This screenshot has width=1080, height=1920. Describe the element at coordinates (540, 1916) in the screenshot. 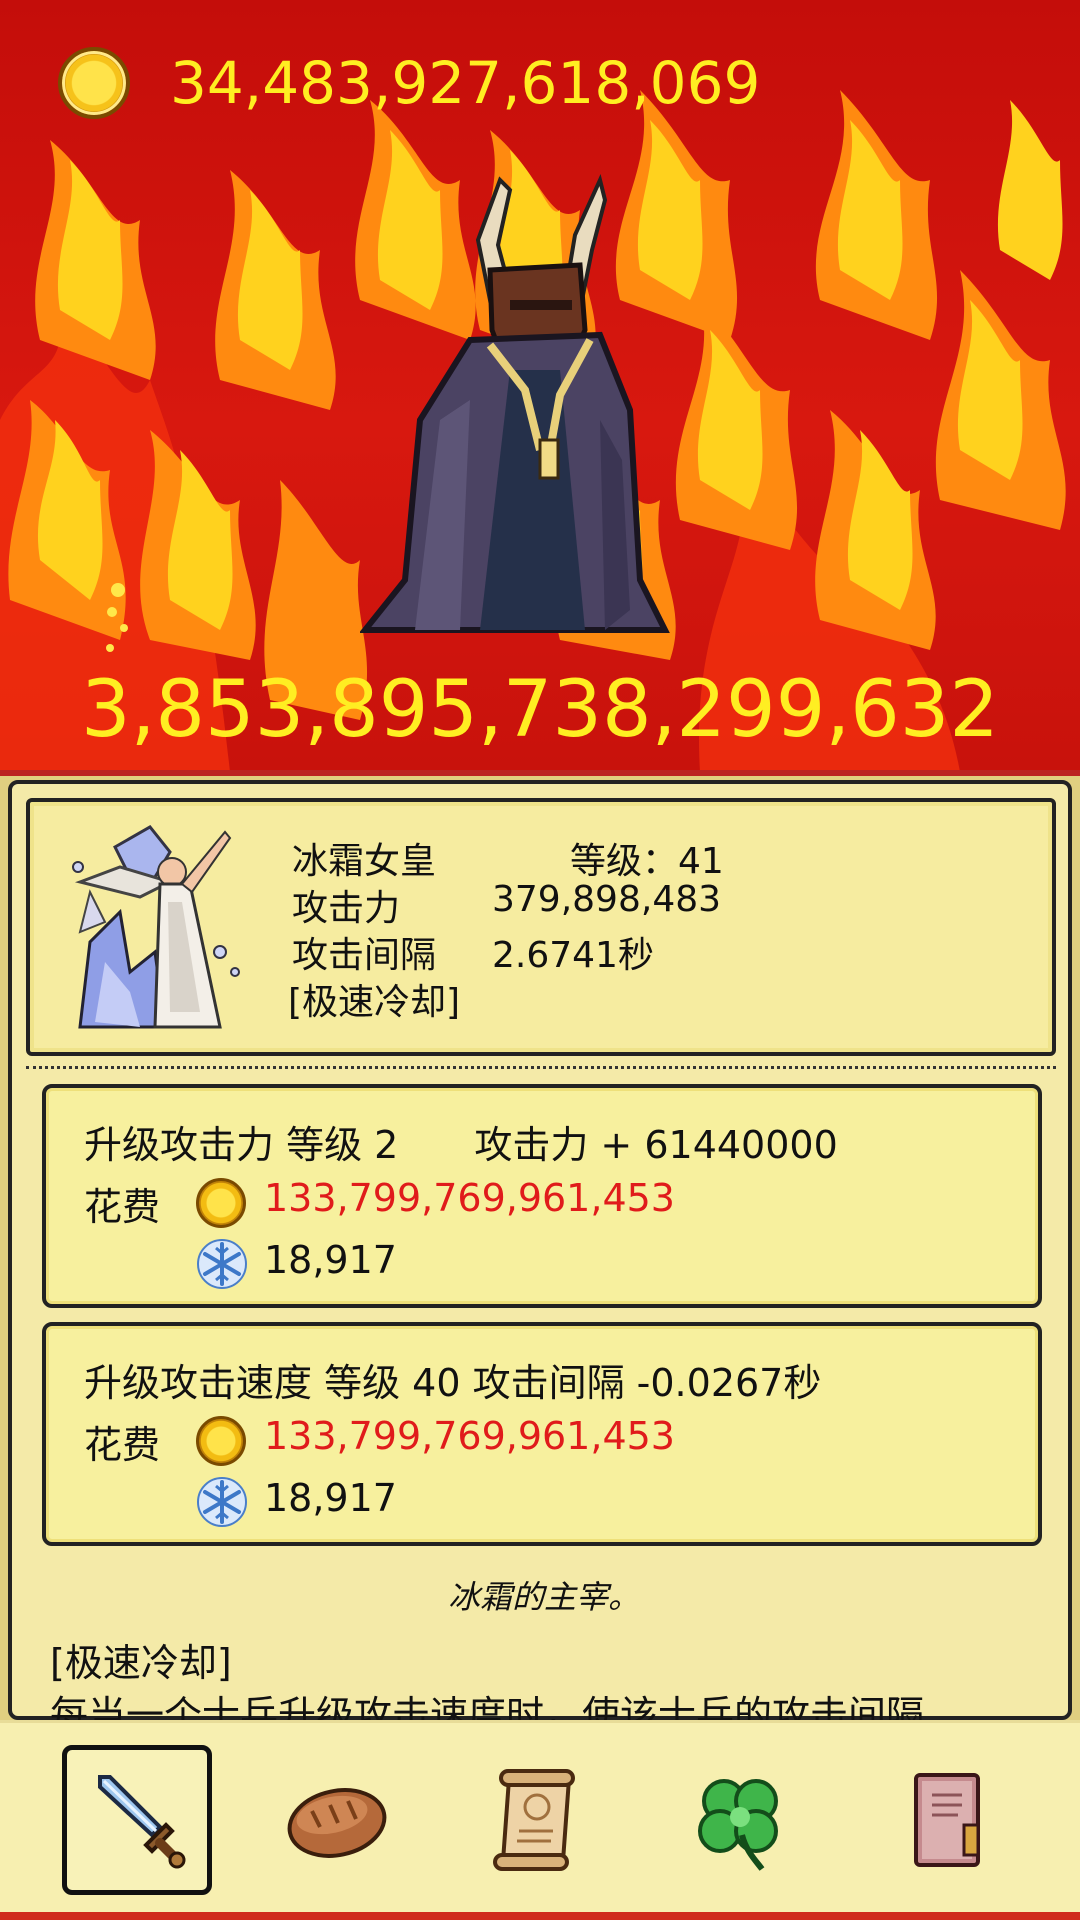

I see `bottom-frame-border` at that location.